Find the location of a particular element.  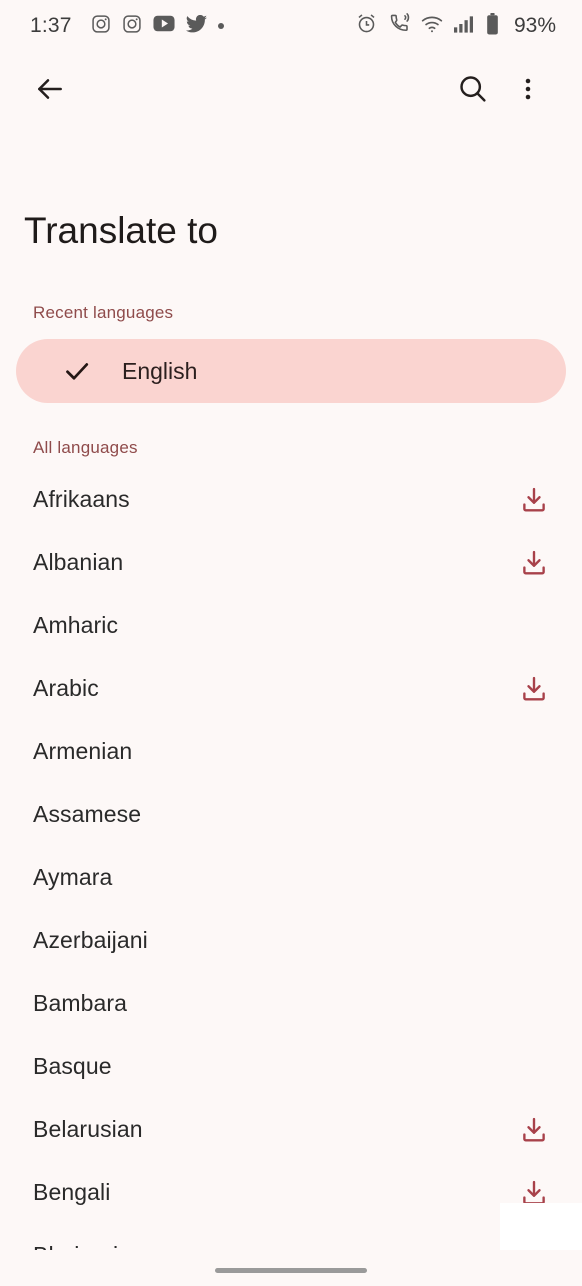

language-name-label: Arabic is located at coordinates (66, 688).